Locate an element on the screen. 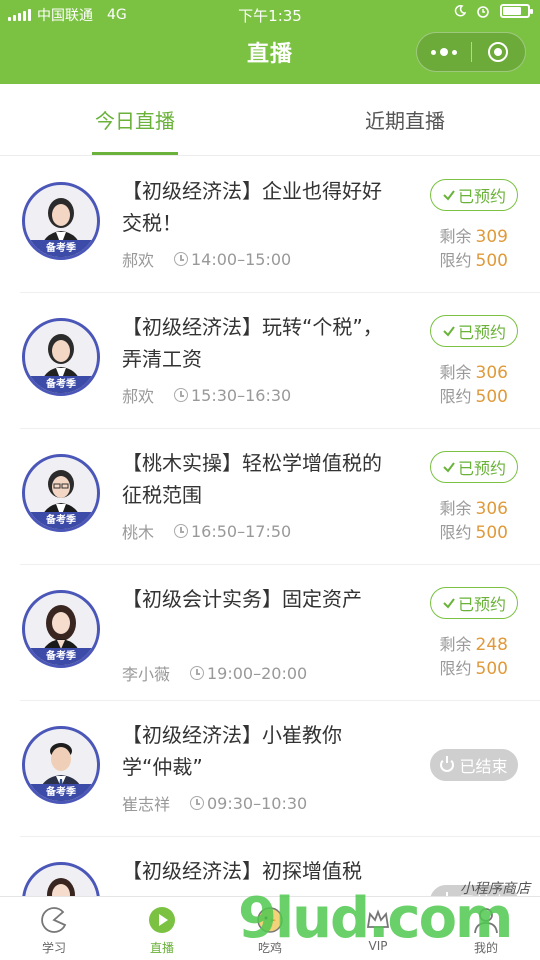 This screenshot has height=960, width=540. course-meta: 李小薇 19:00–20:00 is located at coordinates (214, 673).